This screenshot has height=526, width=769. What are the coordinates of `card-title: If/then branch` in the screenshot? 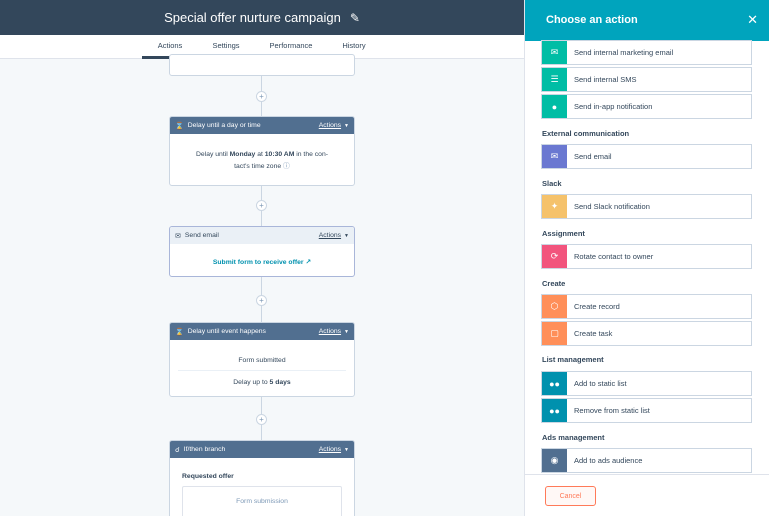 It's located at (204, 449).